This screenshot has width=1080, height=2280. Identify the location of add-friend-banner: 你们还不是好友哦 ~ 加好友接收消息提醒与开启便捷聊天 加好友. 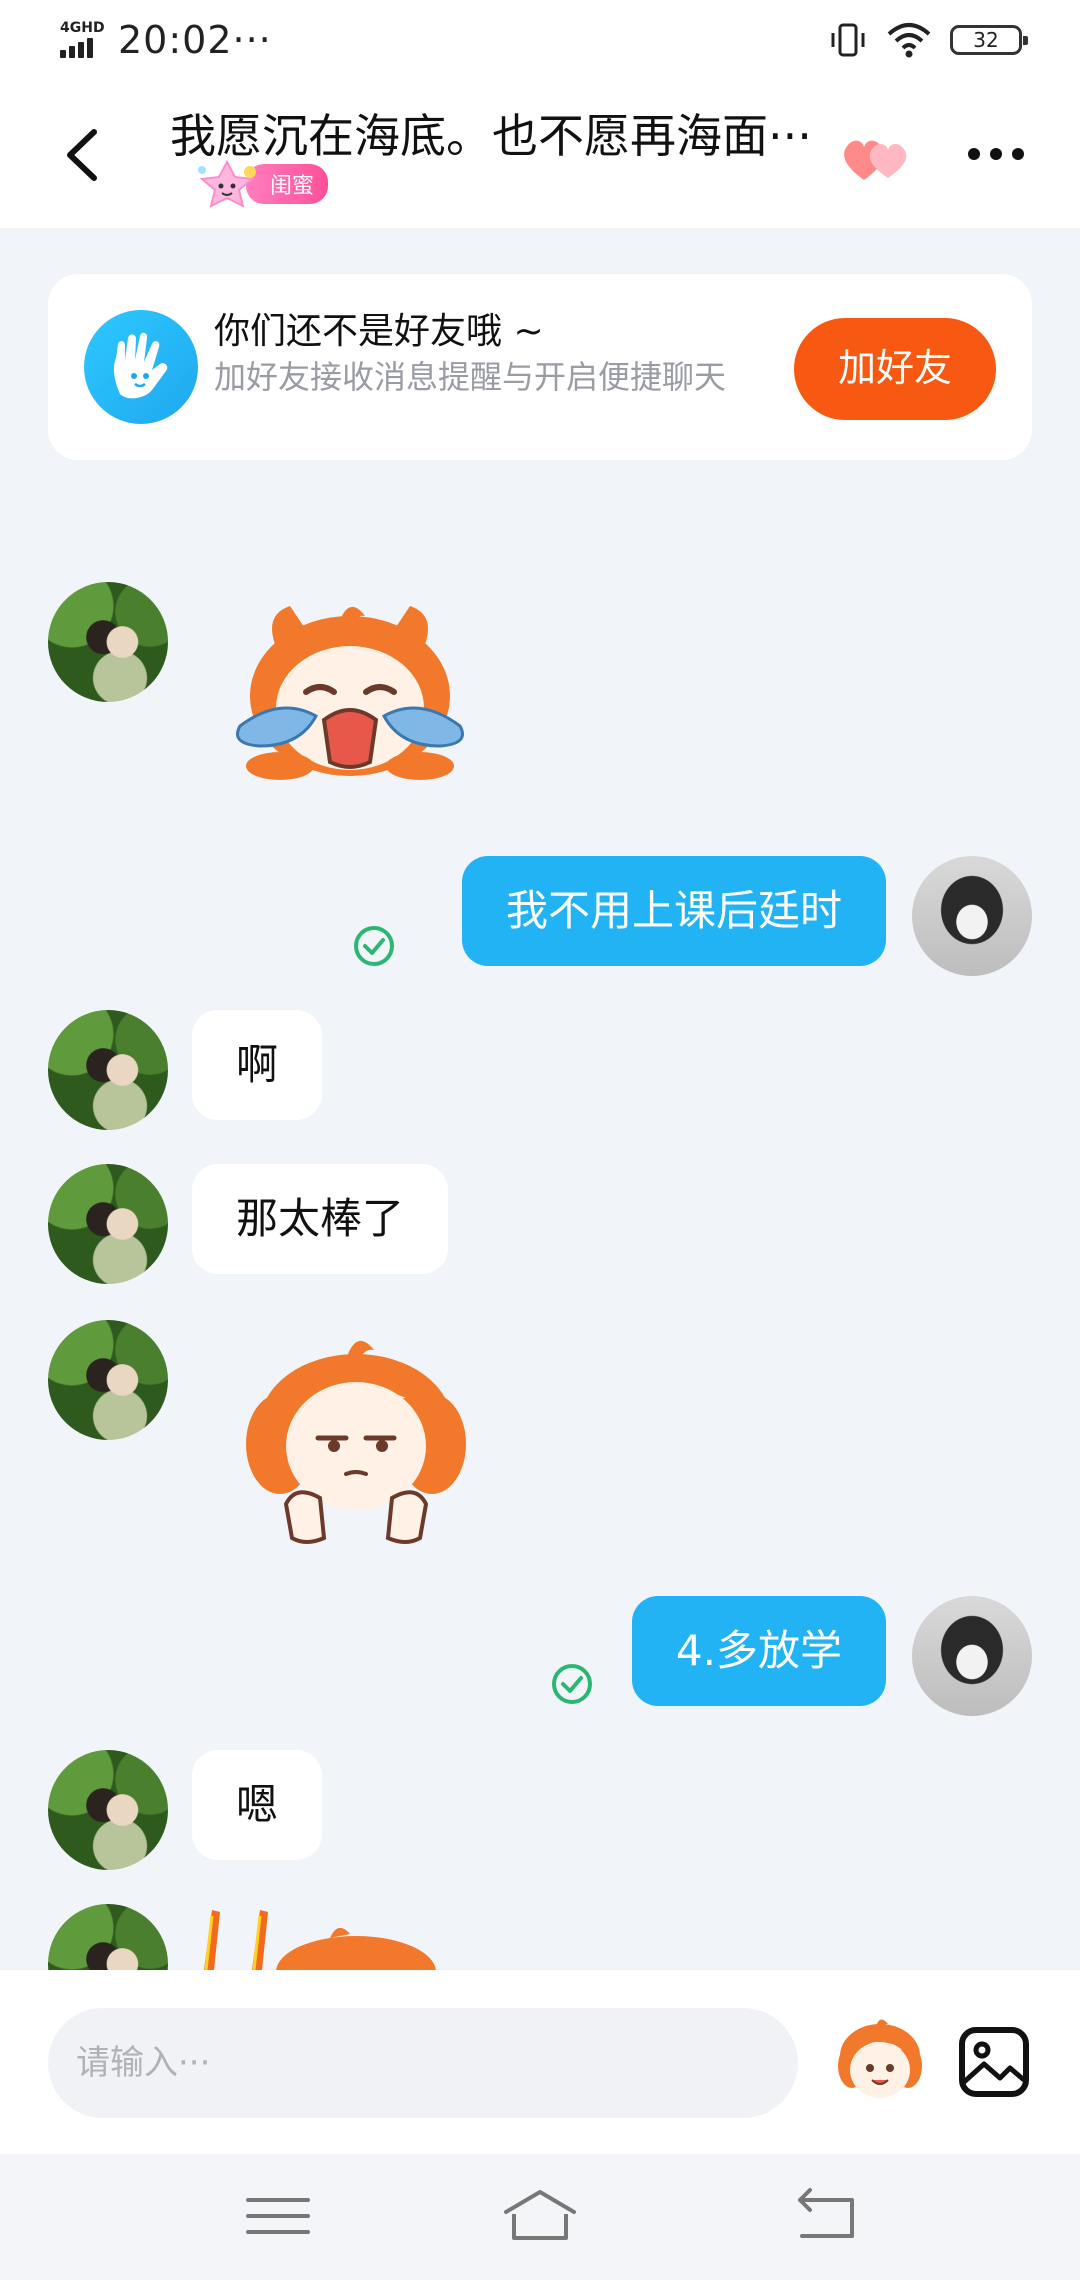
(540, 367).